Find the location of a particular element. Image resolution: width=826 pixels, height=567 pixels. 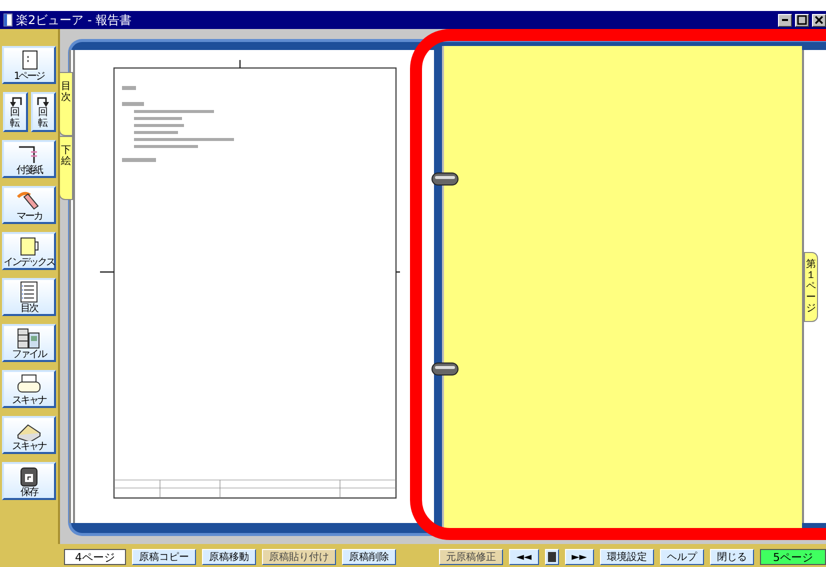

file-cabinet-icon is located at coordinates (29, 337).